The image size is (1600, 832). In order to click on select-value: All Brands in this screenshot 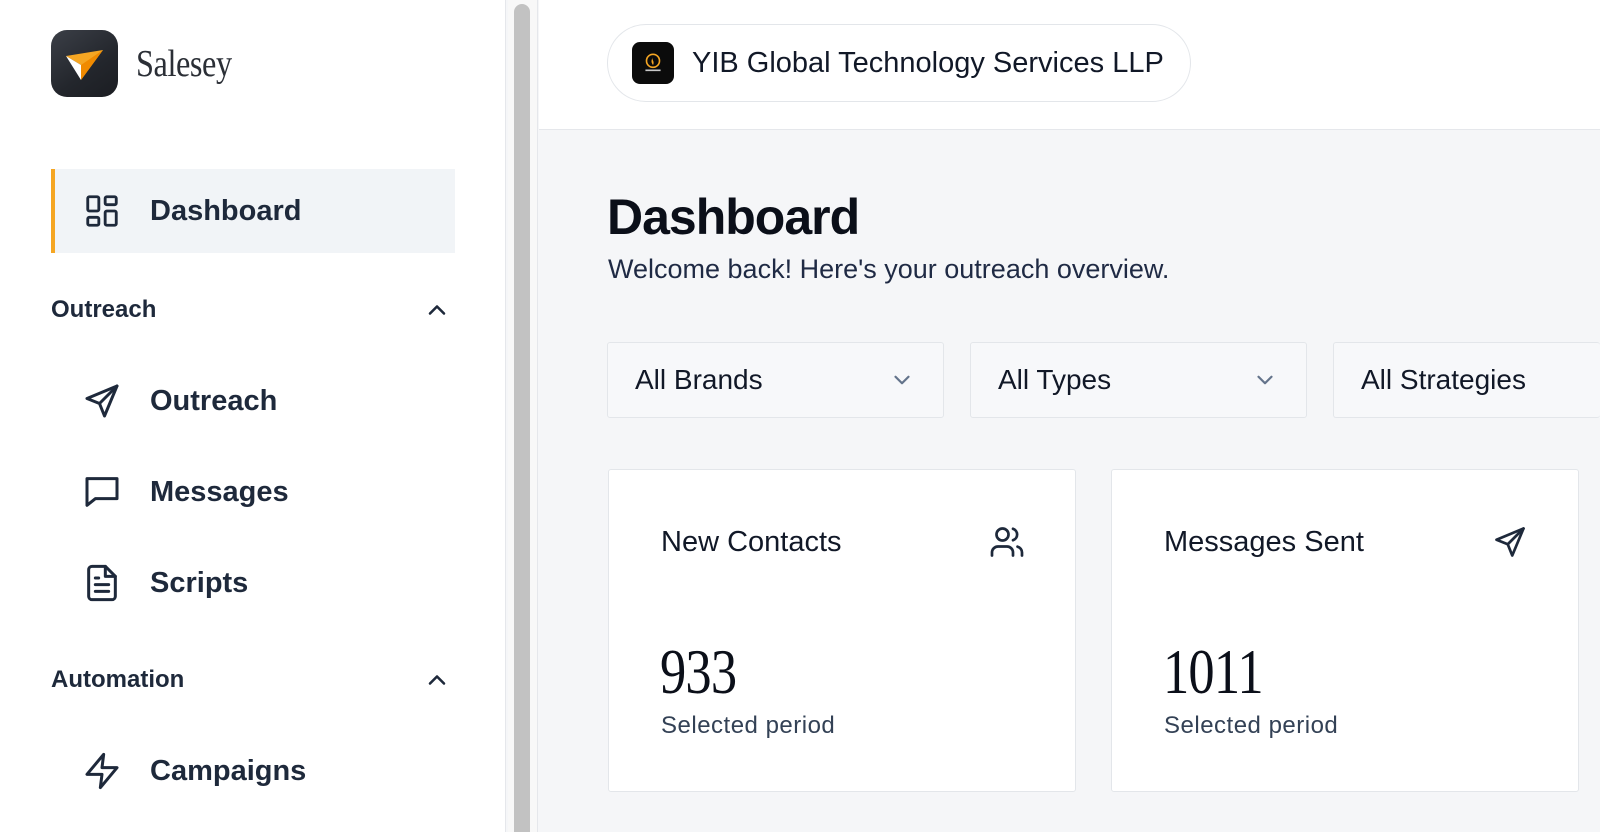, I will do `click(699, 379)`.